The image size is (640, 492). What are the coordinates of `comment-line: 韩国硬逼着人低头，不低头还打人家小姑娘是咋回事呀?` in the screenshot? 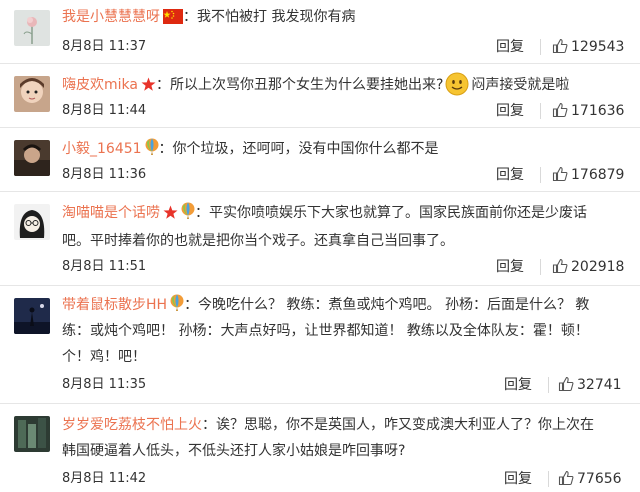 It's located at (345, 451).